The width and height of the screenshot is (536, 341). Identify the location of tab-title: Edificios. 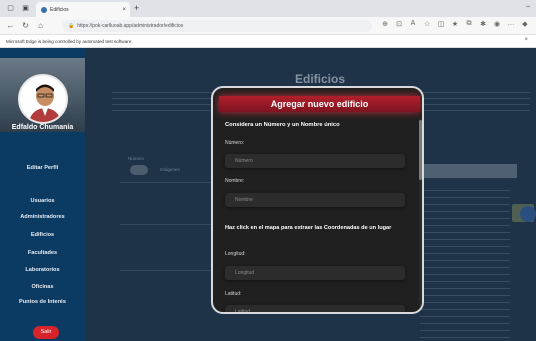
(59, 9).